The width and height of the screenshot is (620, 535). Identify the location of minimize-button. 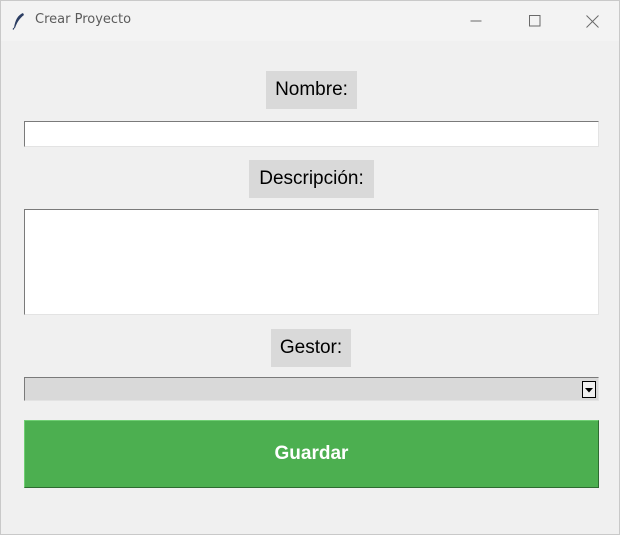
(476, 21).